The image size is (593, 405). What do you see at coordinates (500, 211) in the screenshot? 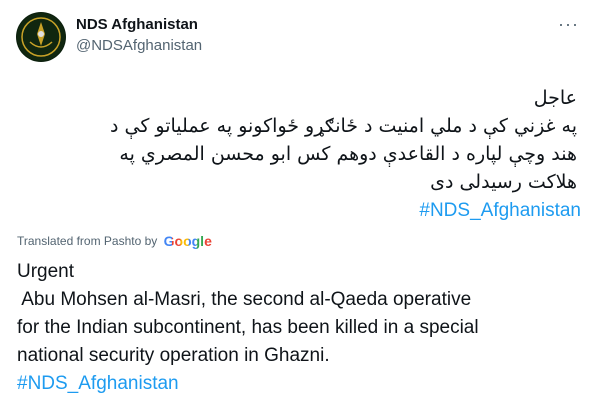
I see `original-hashtag-link: #NDS_Afghanistan` at bounding box center [500, 211].